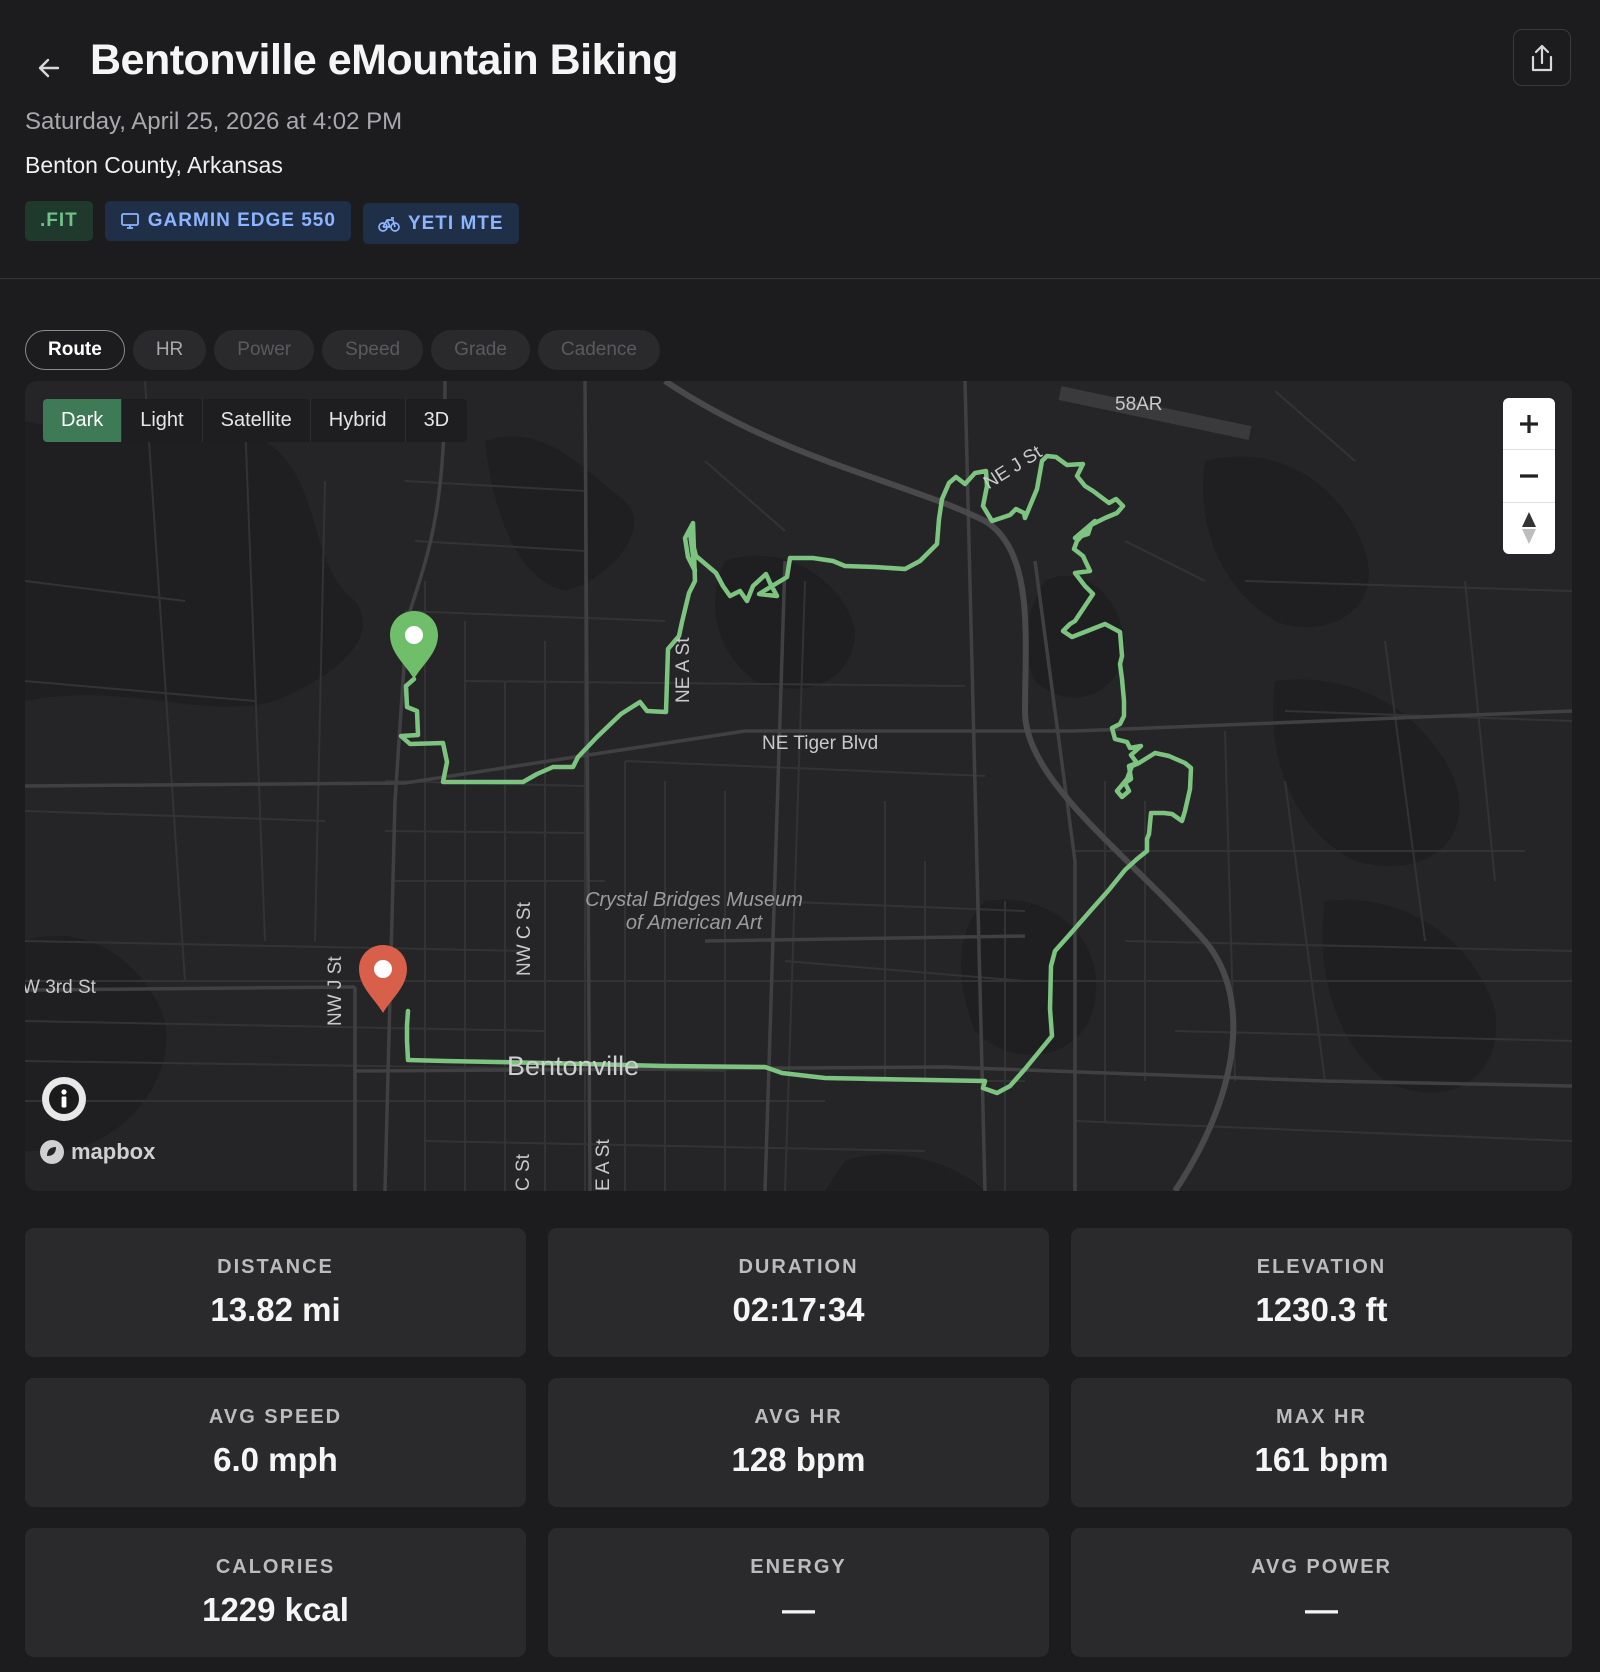 This screenshot has height=1672, width=1600. I want to click on stat-label: ELEVATION, so click(1321, 1267).